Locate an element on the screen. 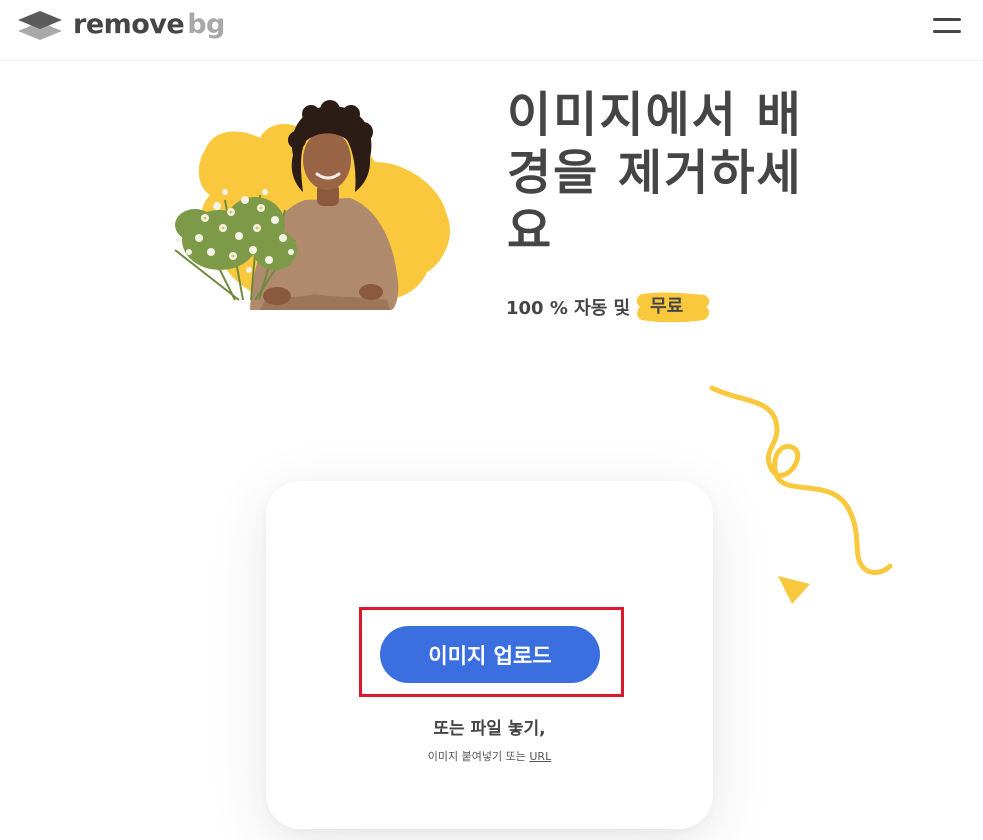 The height and width of the screenshot is (840, 983). url-link: URL is located at coordinates (540, 756).